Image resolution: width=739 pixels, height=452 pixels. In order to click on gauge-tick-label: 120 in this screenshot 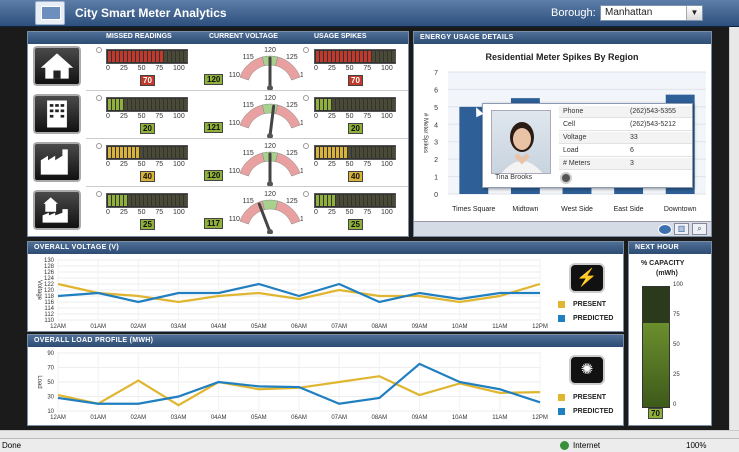, I will do `click(270, 146)`.